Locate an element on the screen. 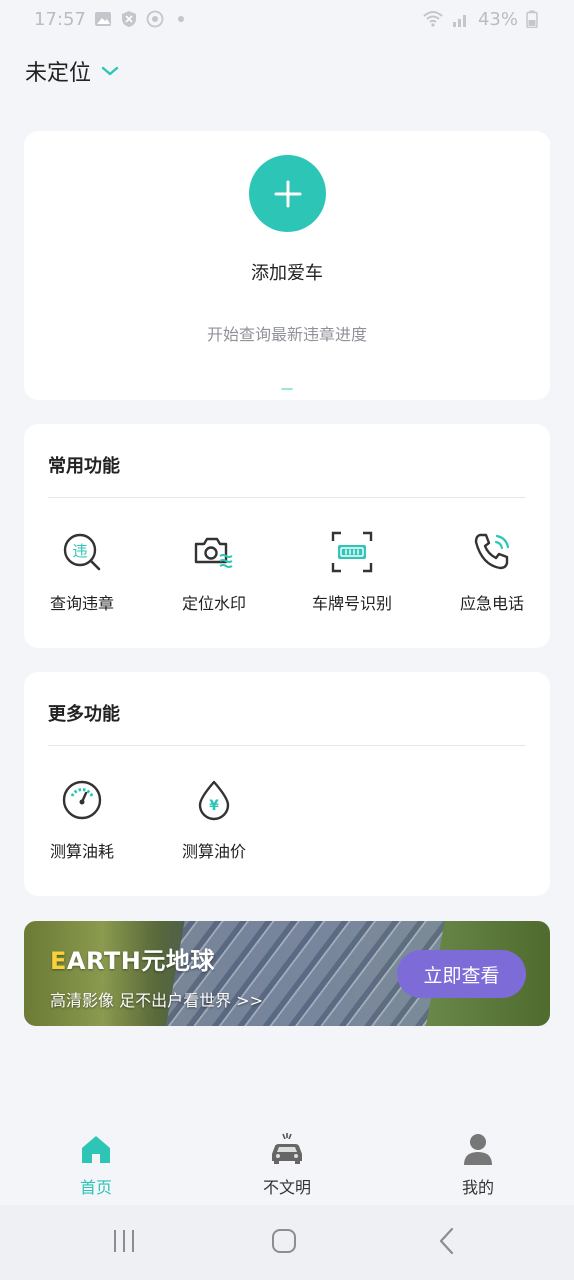  feature-label: 测算油耗 is located at coordinates (81, 851).